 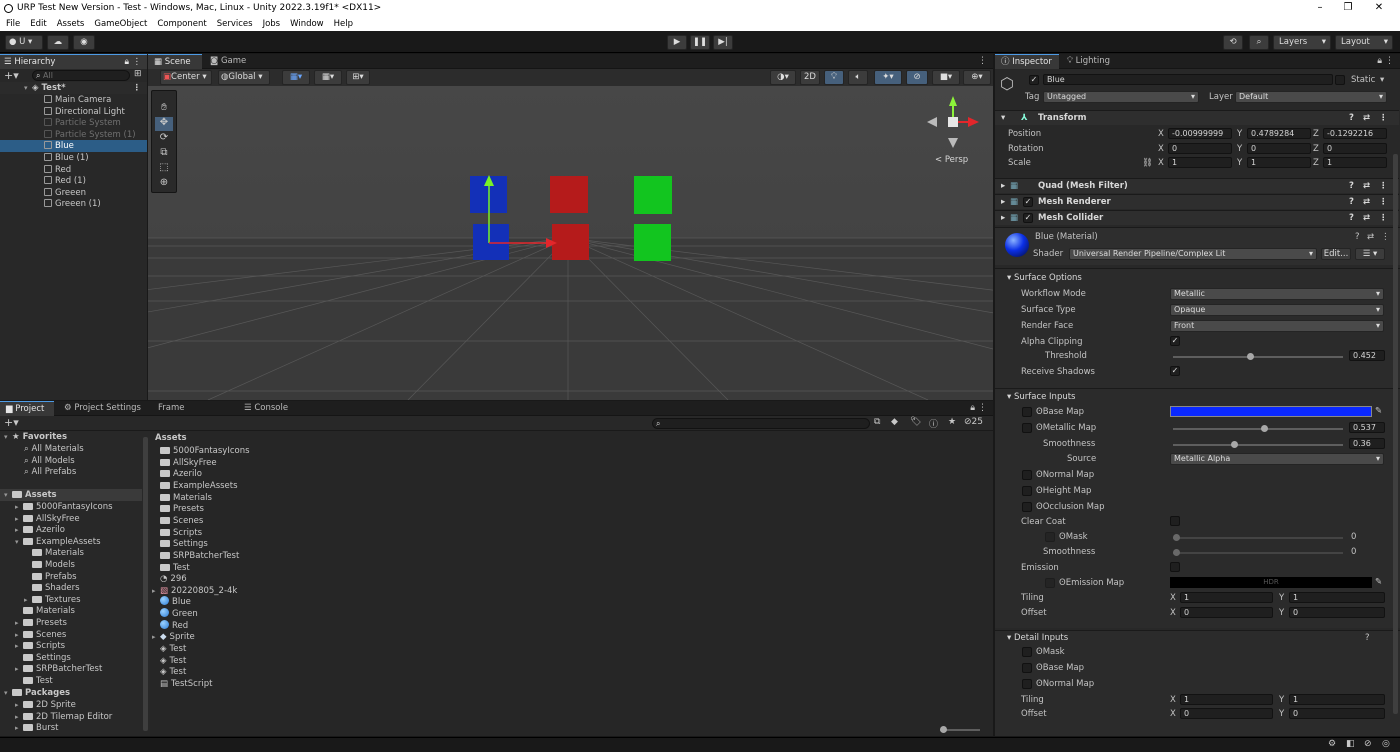 I want to click on hierarchy-item-particle-system-1: Particle System (1), so click(x=73, y=135).